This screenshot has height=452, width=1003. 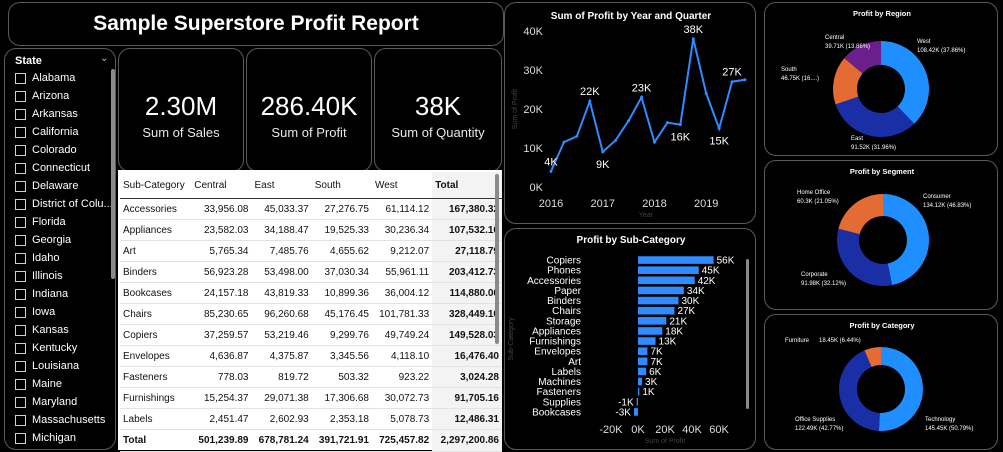 I want to click on table-cell: 85,230.65, so click(x=221, y=314).